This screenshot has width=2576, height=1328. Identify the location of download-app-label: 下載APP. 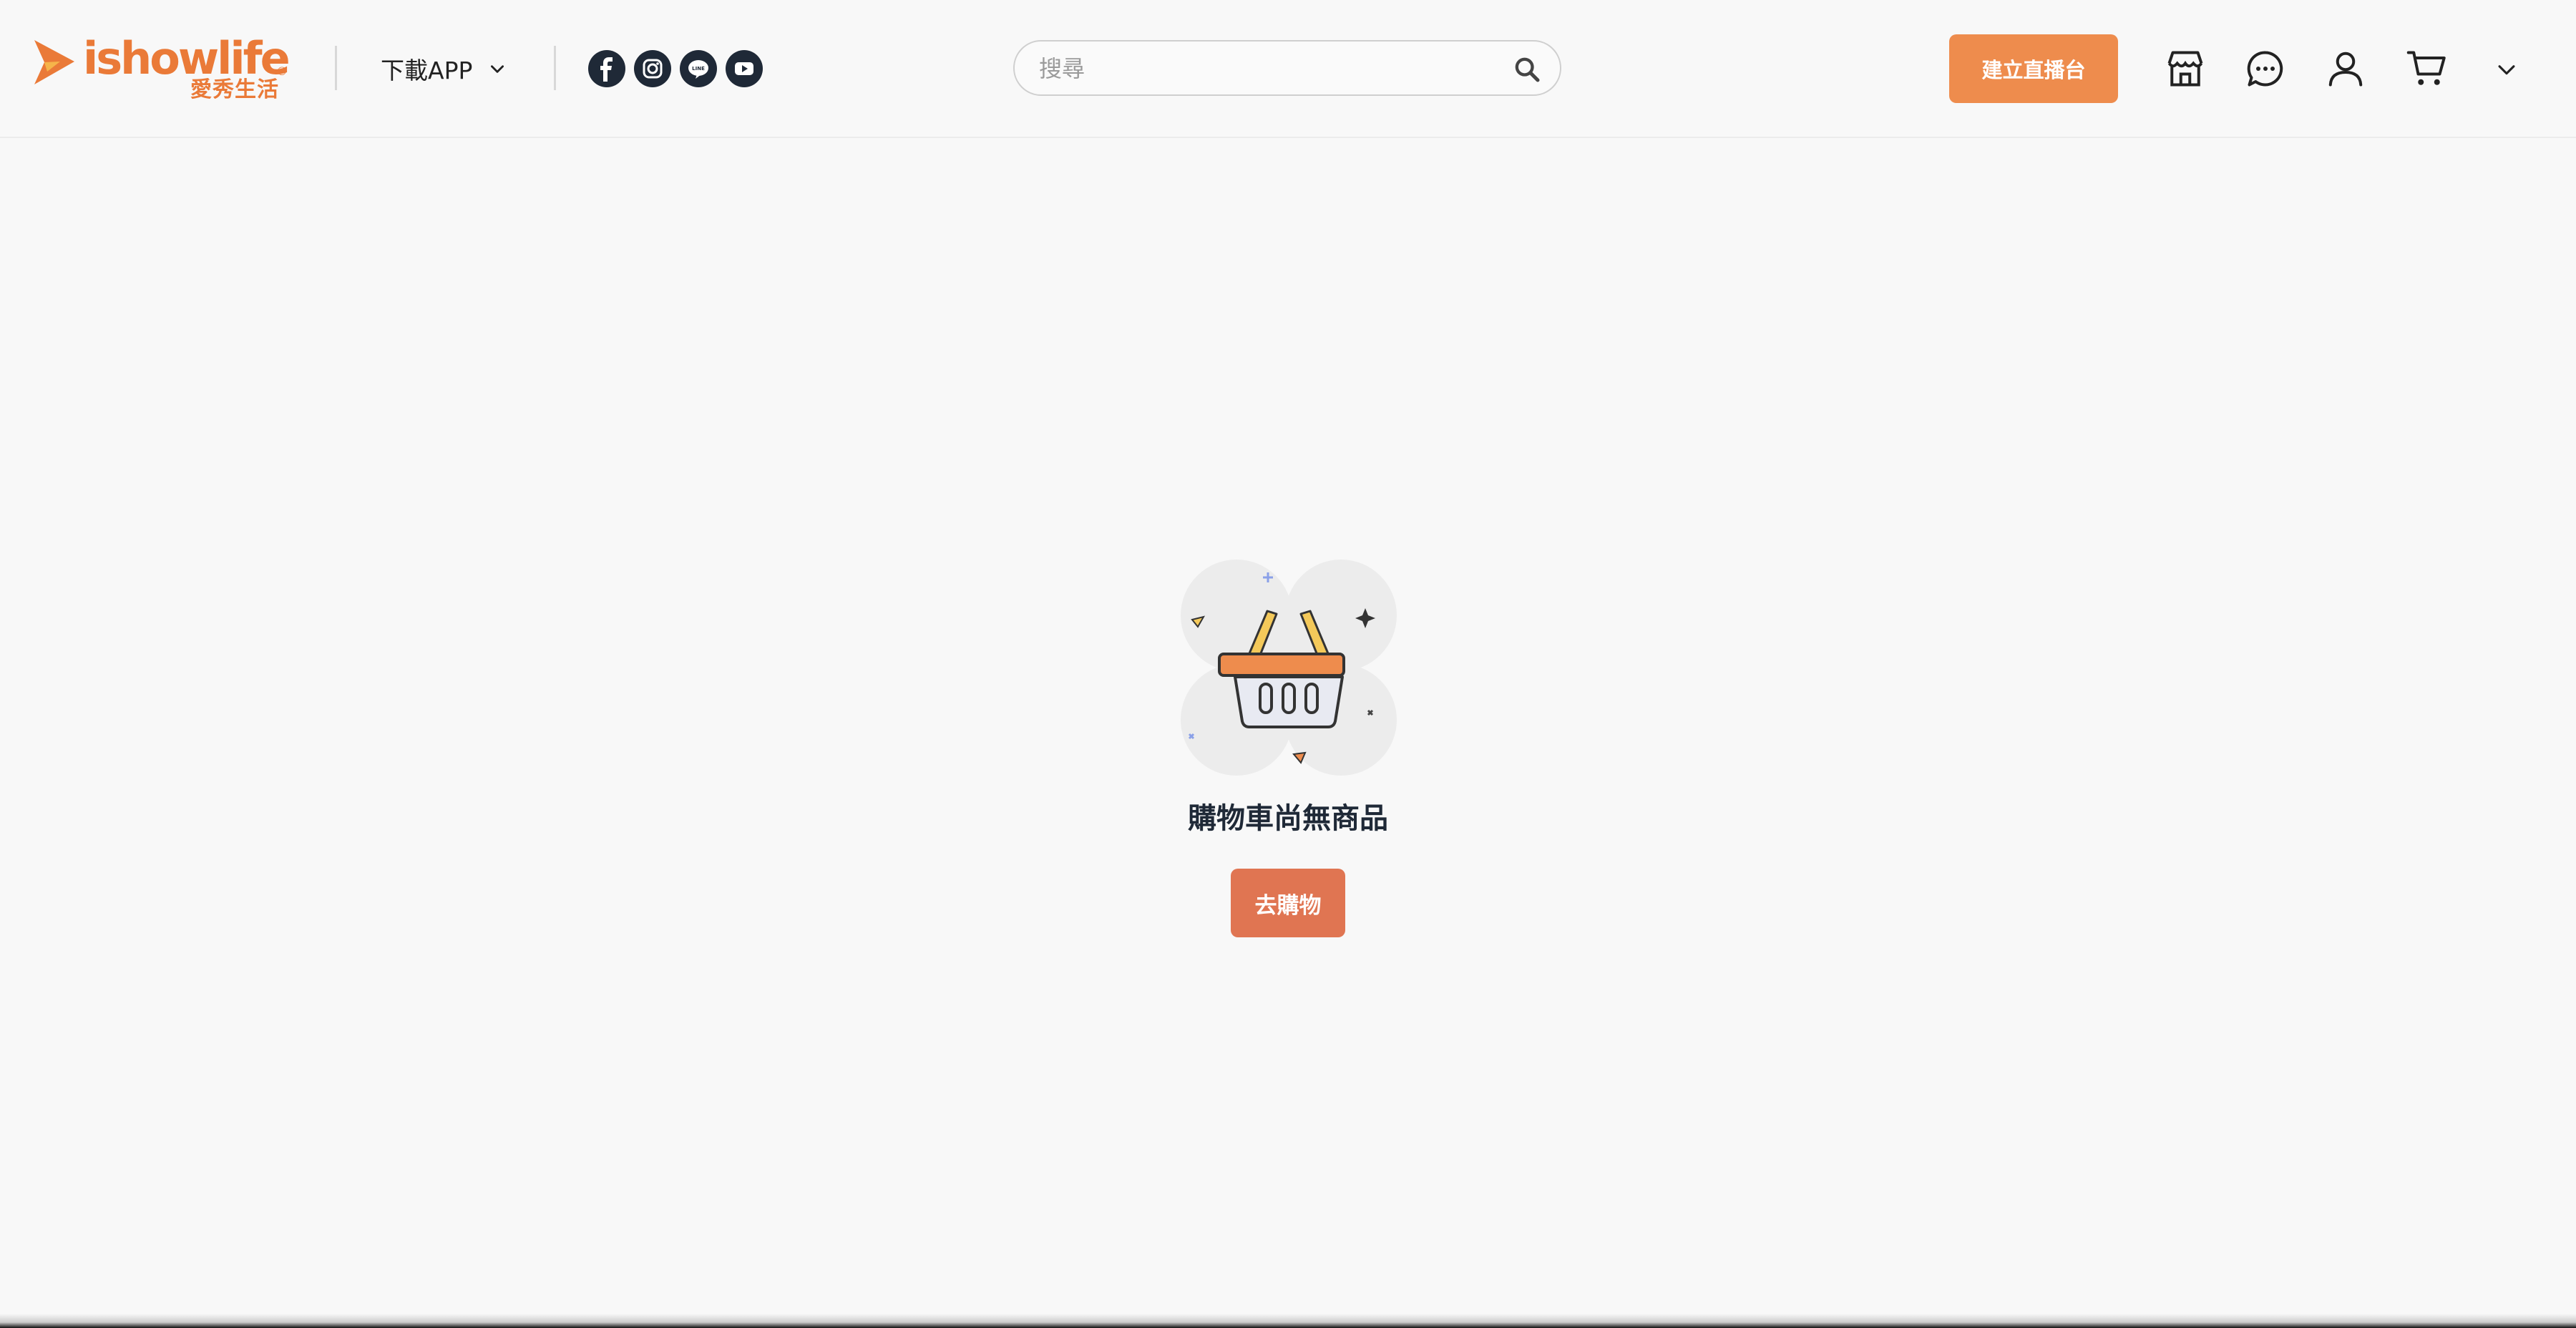
(427, 70).